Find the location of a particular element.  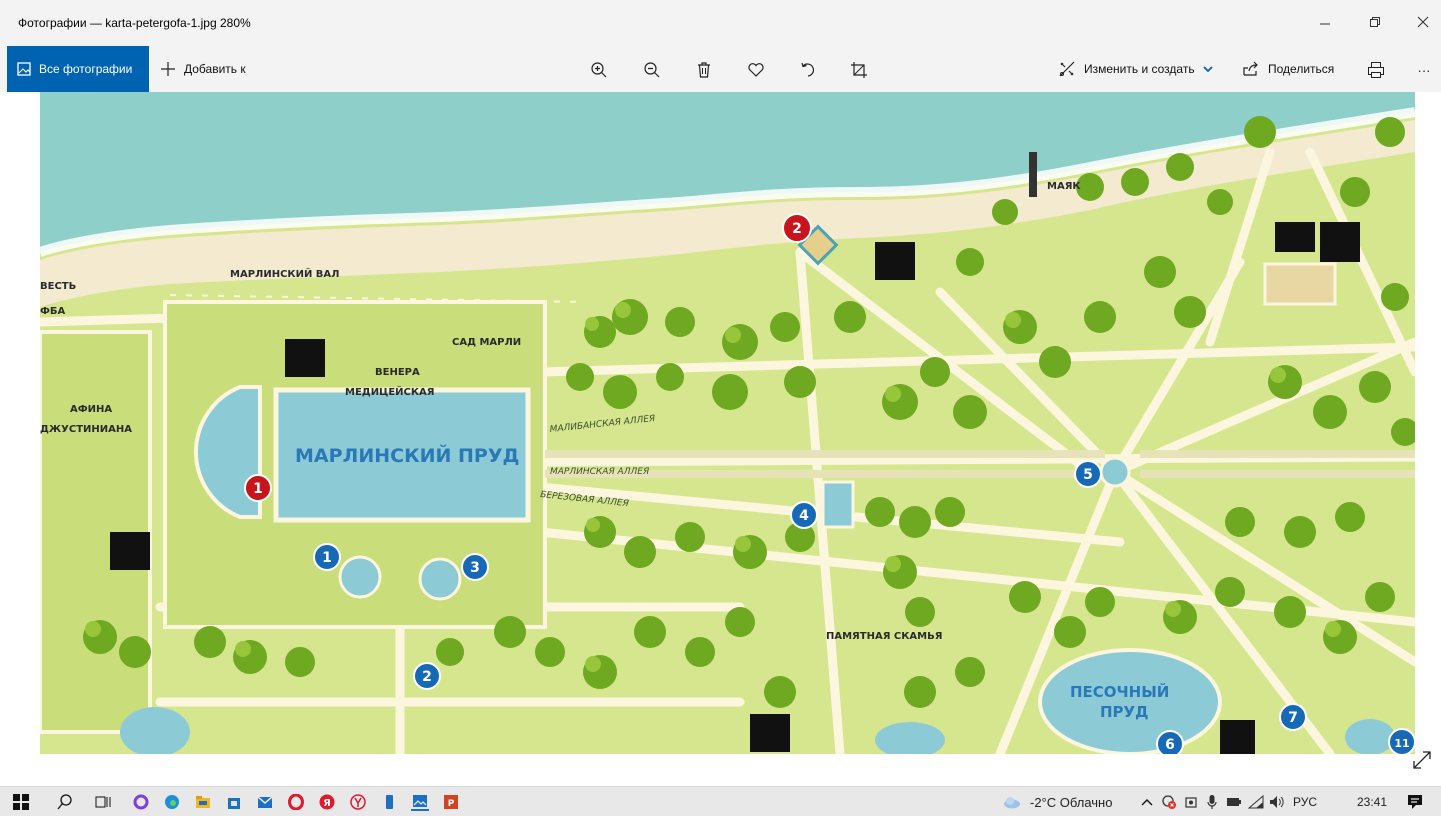

edit-create-label: Изменить и создать is located at coordinates (1139, 69).